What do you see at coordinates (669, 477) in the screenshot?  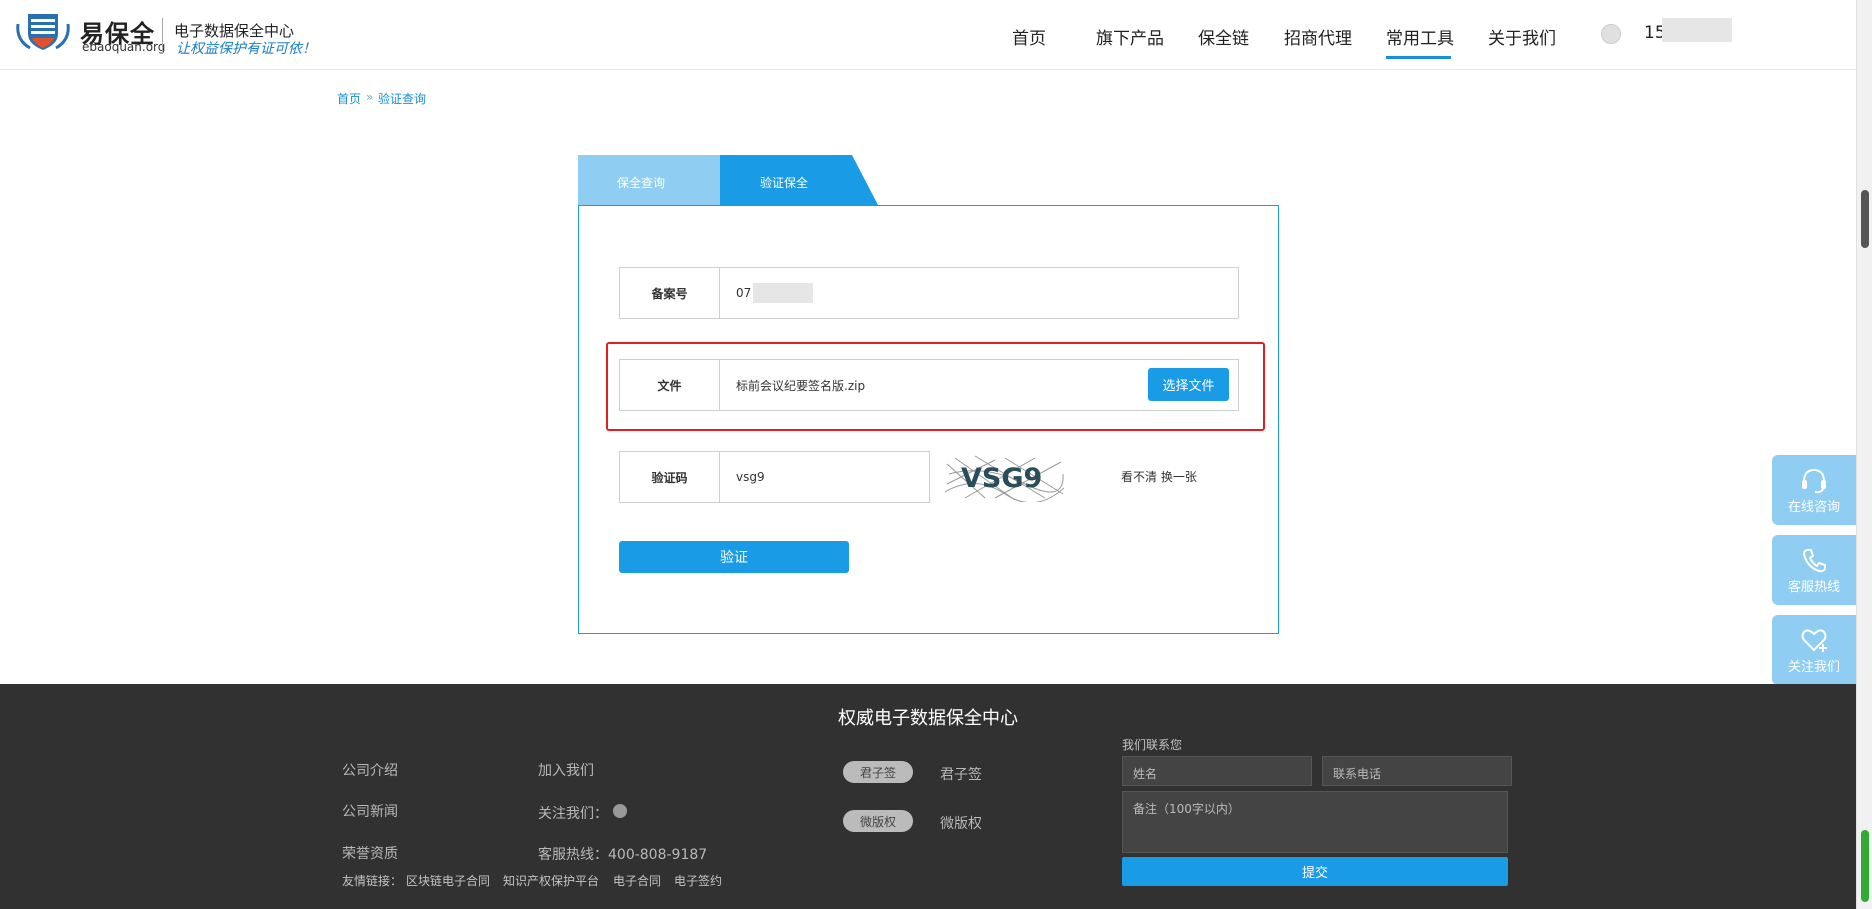 I see `captcha-label: 验证码` at bounding box center [669, 477].